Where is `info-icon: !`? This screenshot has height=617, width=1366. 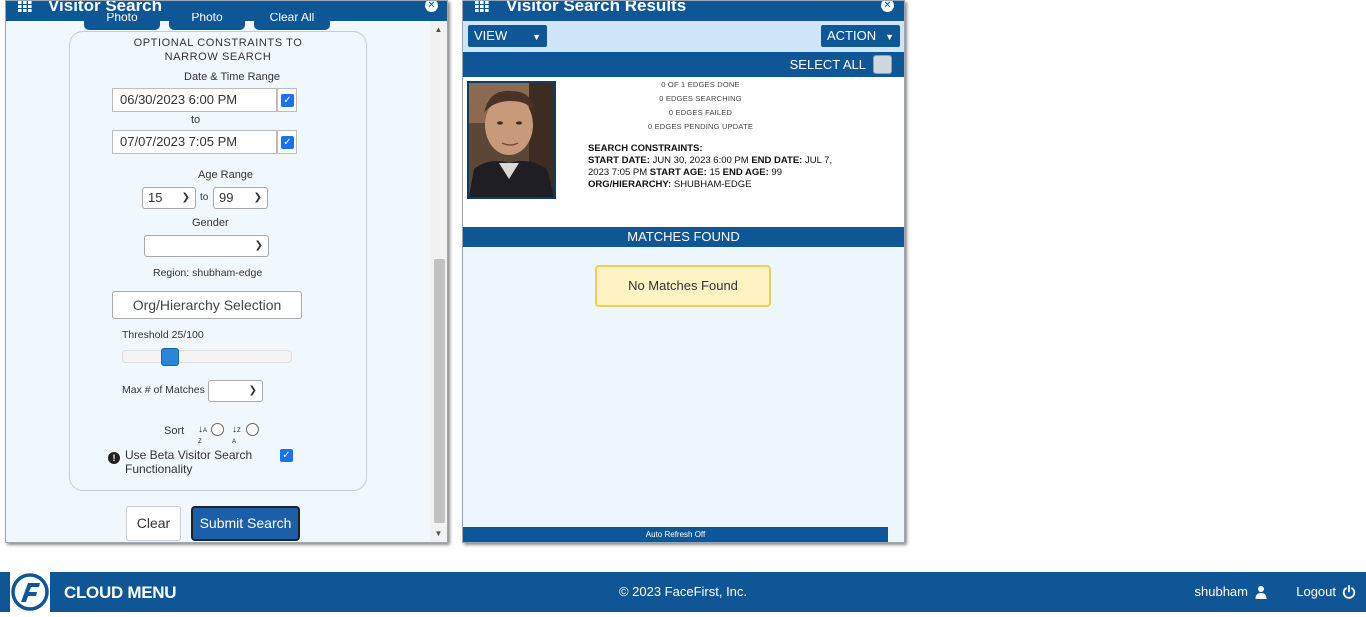
info-icon: ! is located at coordinates (114, 458).